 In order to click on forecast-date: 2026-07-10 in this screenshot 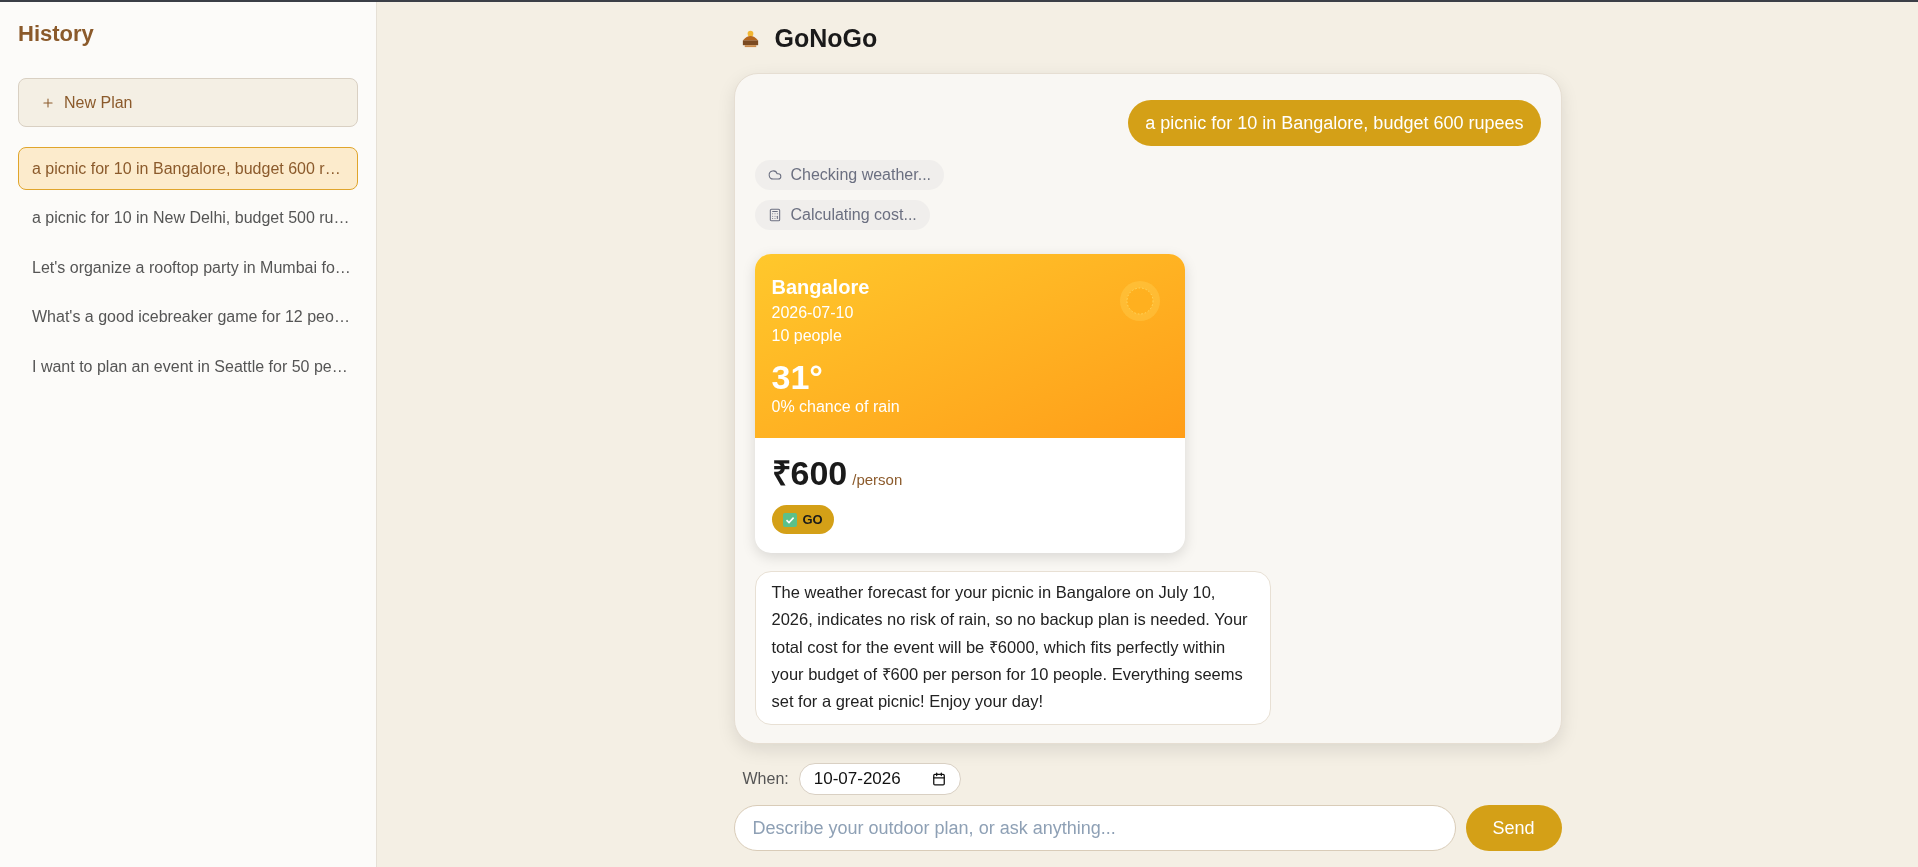, I will do `click(813, 313)`.